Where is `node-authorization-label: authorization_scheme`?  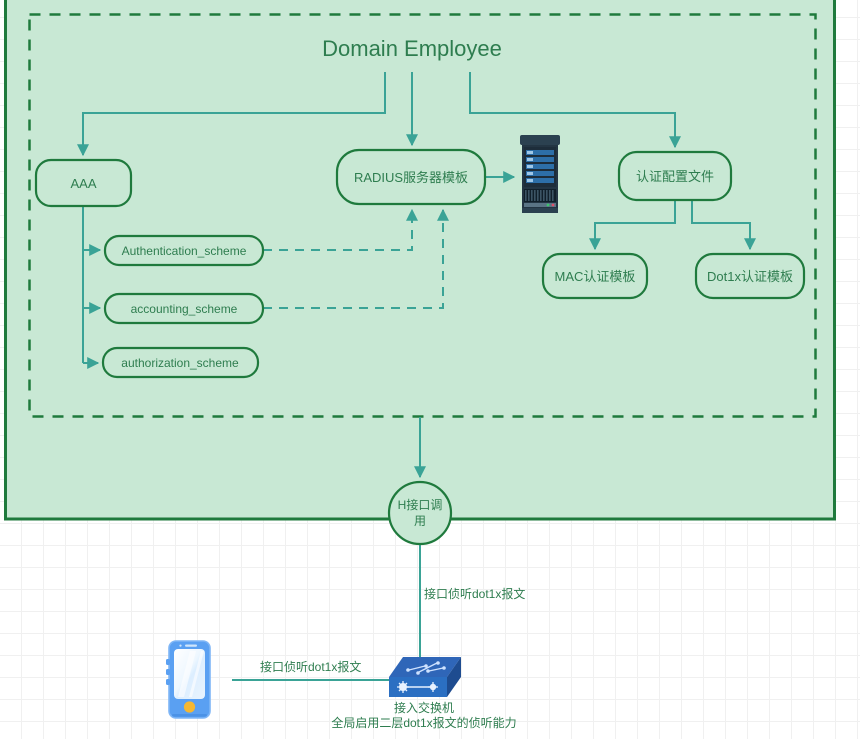
node-authorization-label: authorization_scheme is located at coordinates (180, 363).